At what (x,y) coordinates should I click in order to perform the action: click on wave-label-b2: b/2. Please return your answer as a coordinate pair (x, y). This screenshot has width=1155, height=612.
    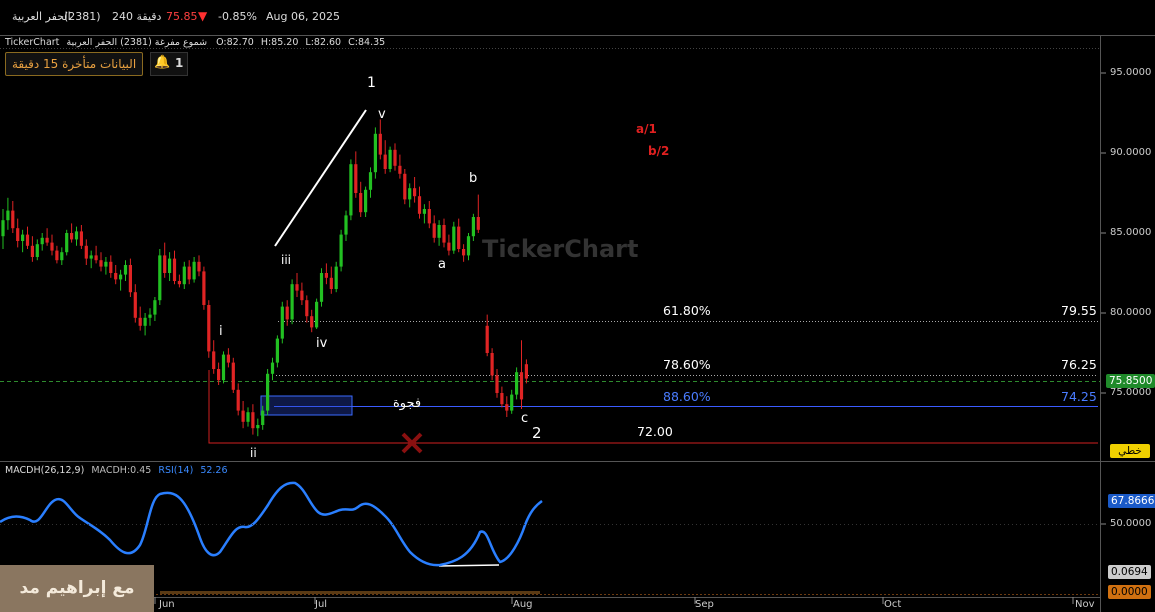
    Looking at the image, I should click on (658, 151).